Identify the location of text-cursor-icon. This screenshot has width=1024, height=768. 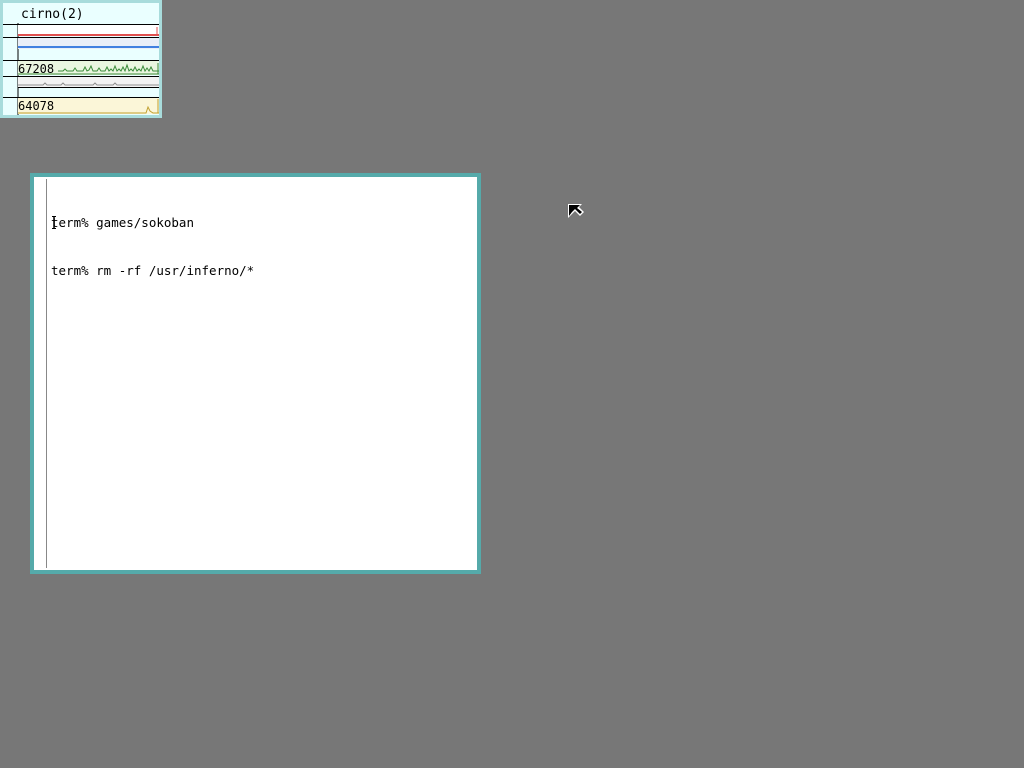
(54, 222).